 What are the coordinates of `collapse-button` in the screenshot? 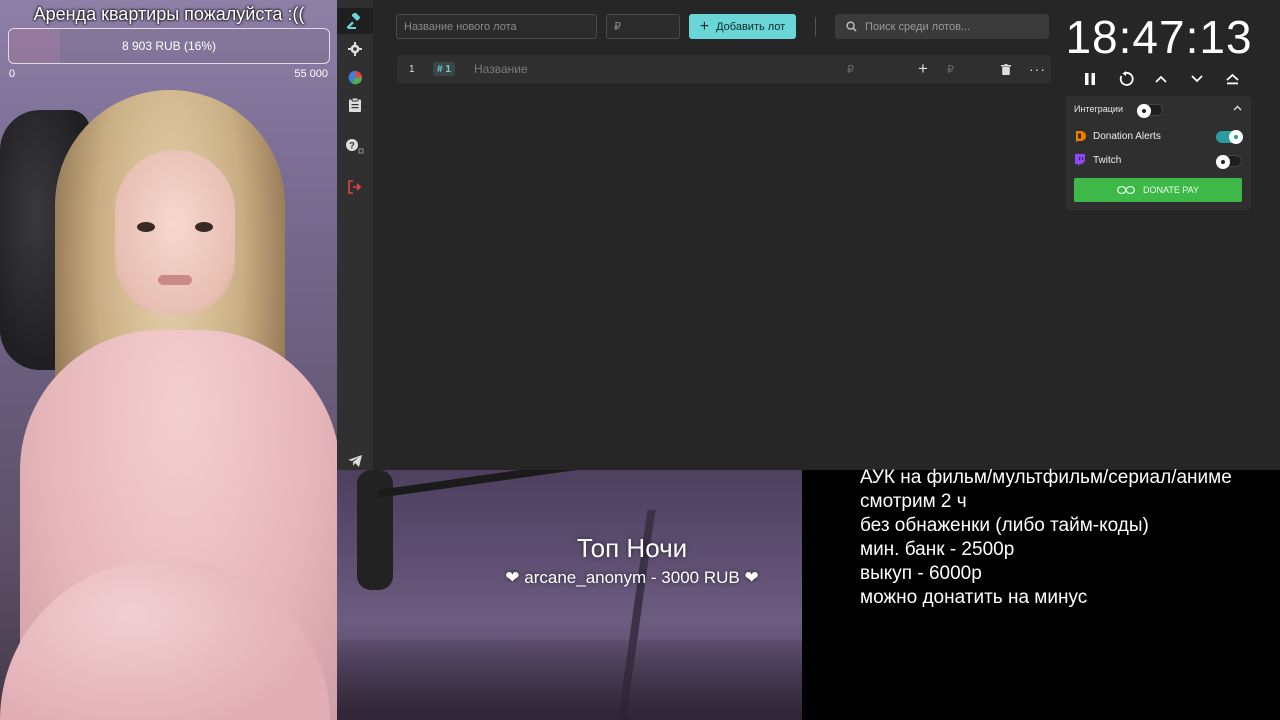 It's located at (1232, 79).